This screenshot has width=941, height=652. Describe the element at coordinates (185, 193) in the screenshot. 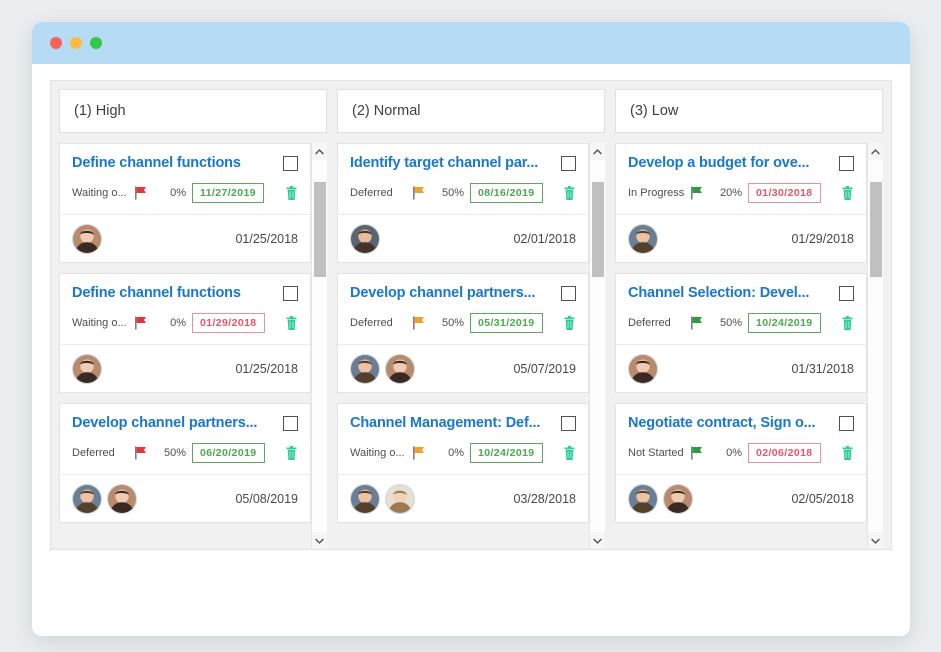

I see `card-meta-row: Waiting o... 0% 11/27/2019` at that location.